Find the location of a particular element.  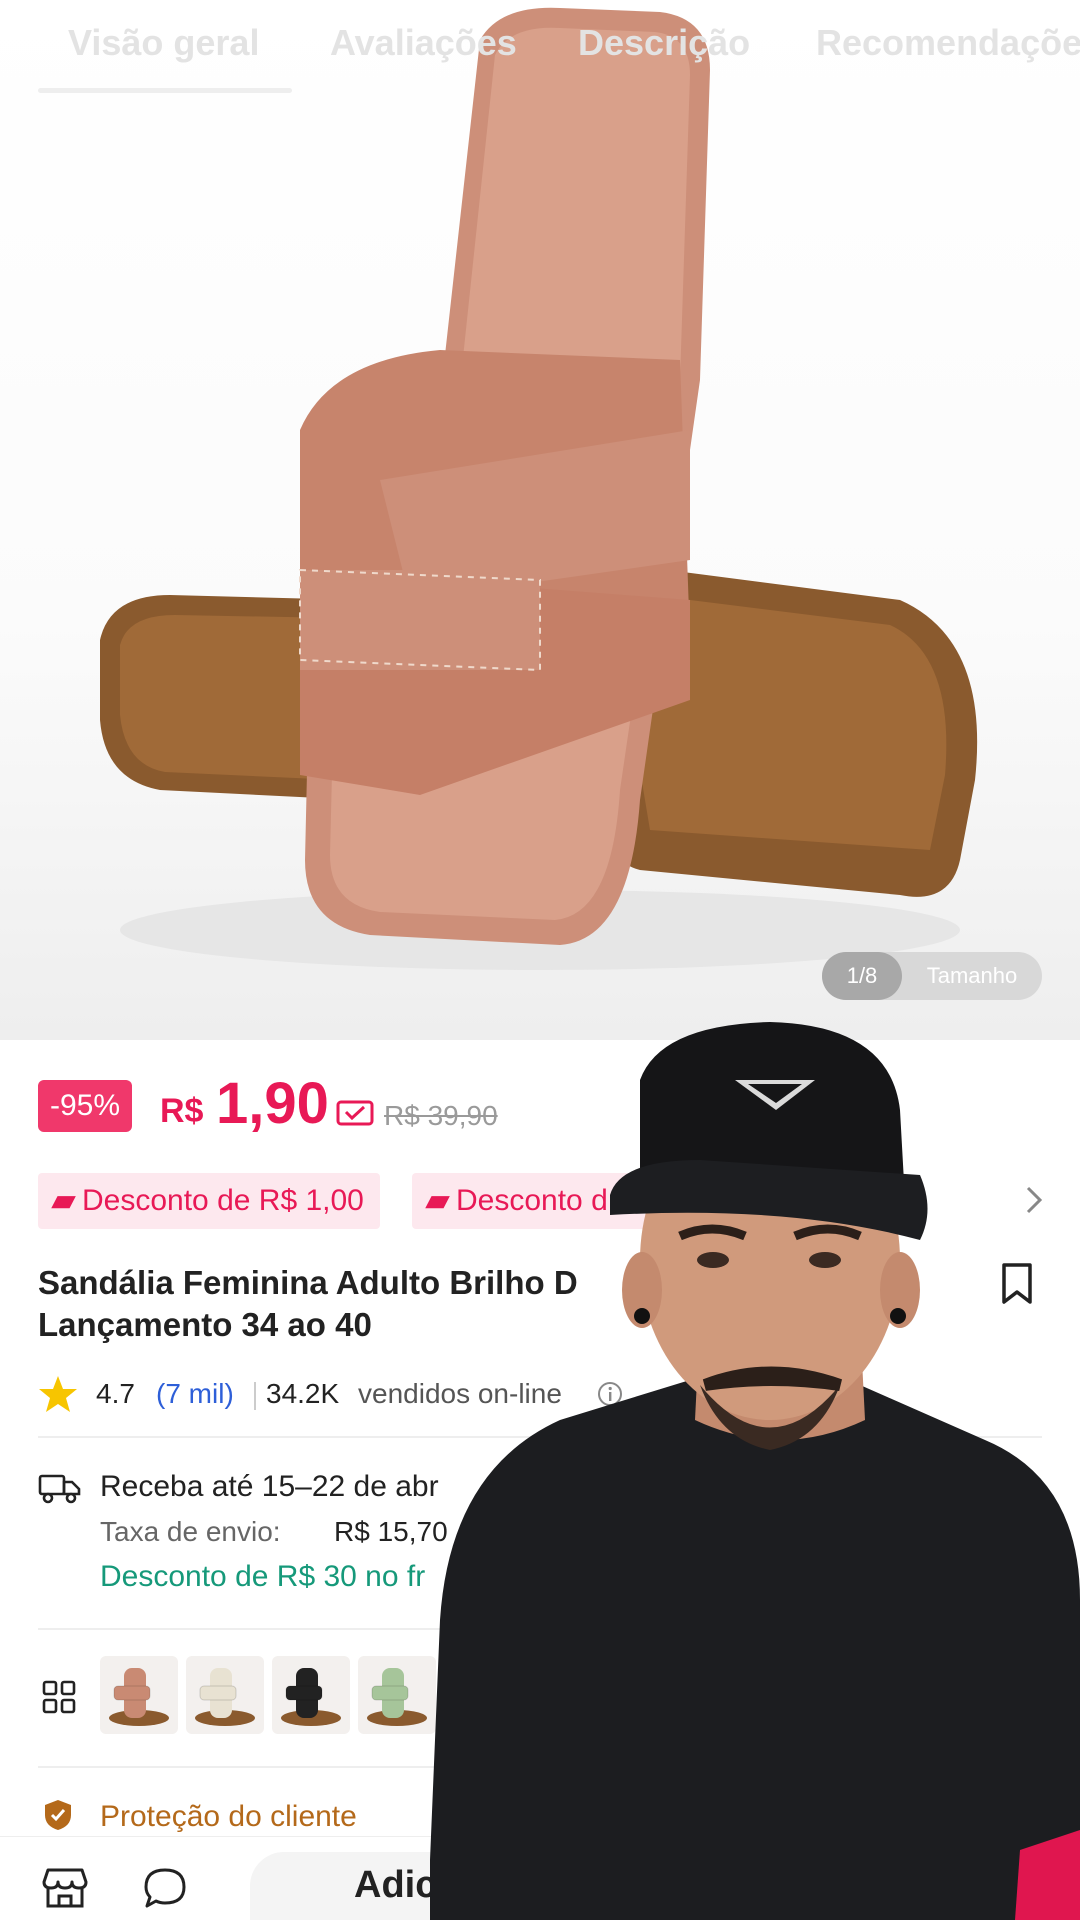

coupon-chip: ▰ Desconto de R$ 1,00 is located at coordinates (209, 1201).